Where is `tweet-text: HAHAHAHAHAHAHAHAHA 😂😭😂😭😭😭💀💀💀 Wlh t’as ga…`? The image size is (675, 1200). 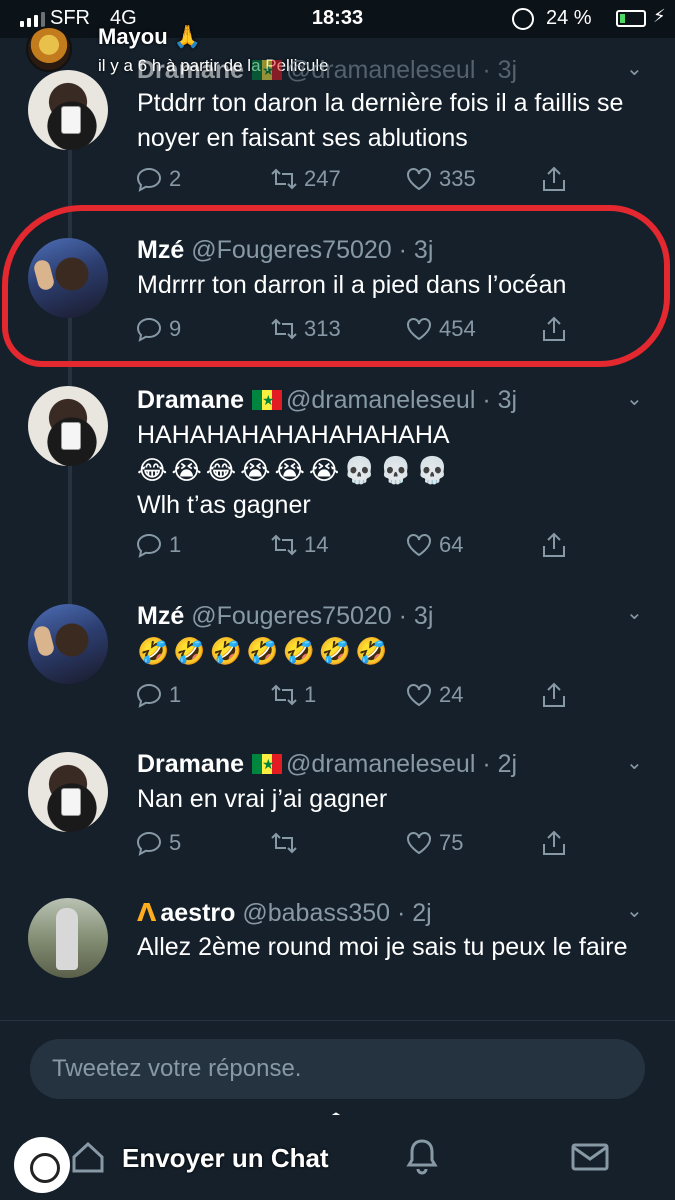
tweet-text: HAHAHAHAHAHAHAHAHA 😂😭😂😭😭😭💀💀💀 Wlh t’as ga… is located at coordinates (392, 470).